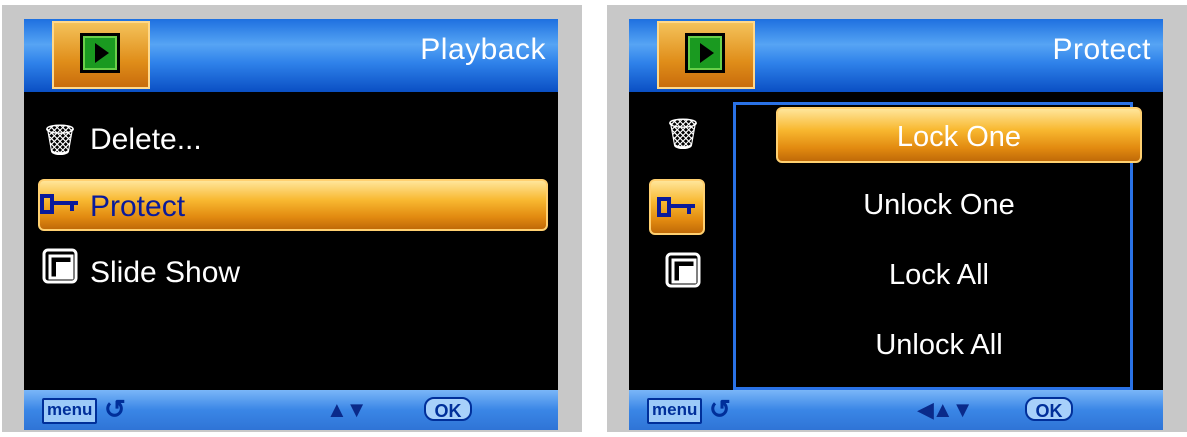 The height and width of the screenshot is (437, 1187). I want to click on top-bar: Playback, so click(291, 55).